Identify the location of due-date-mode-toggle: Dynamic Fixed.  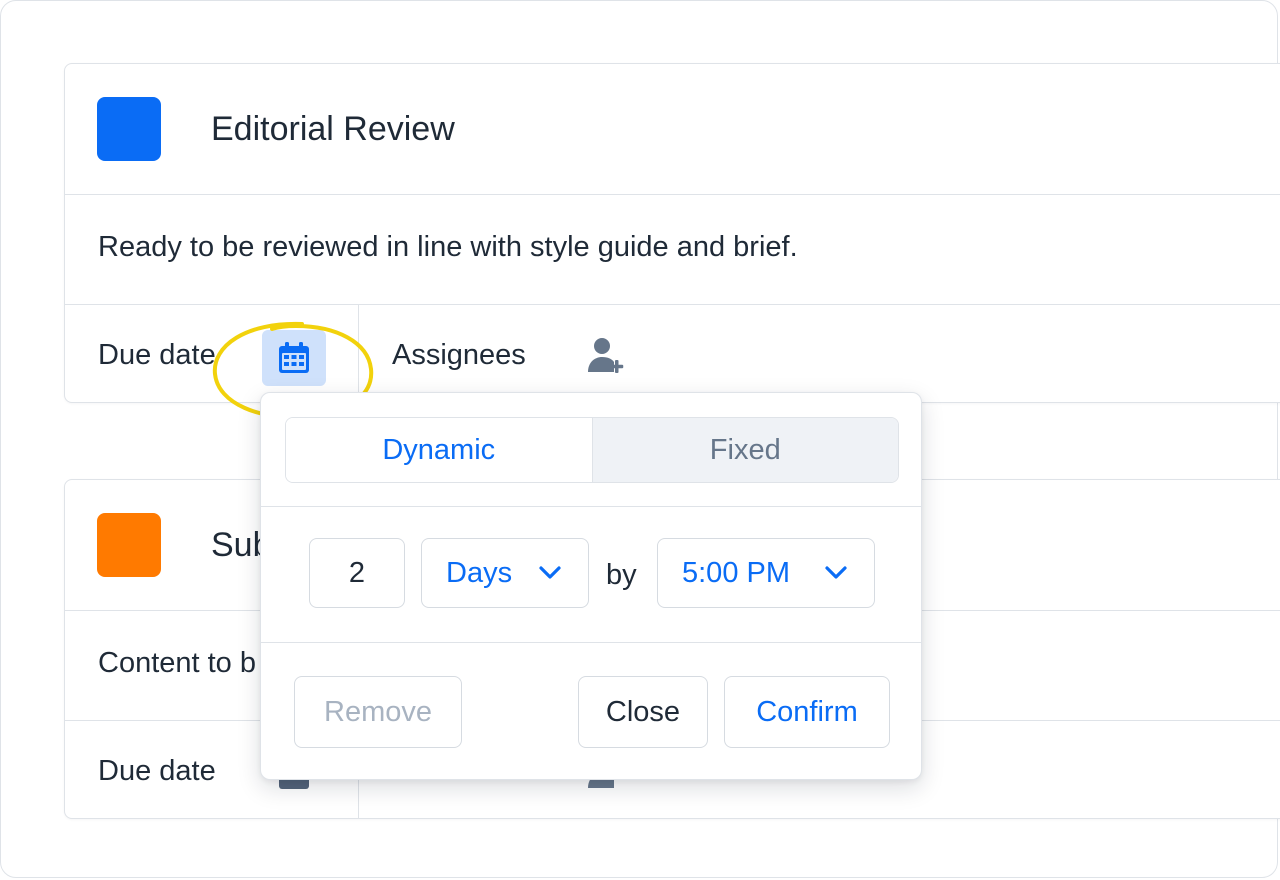
(592, 450).